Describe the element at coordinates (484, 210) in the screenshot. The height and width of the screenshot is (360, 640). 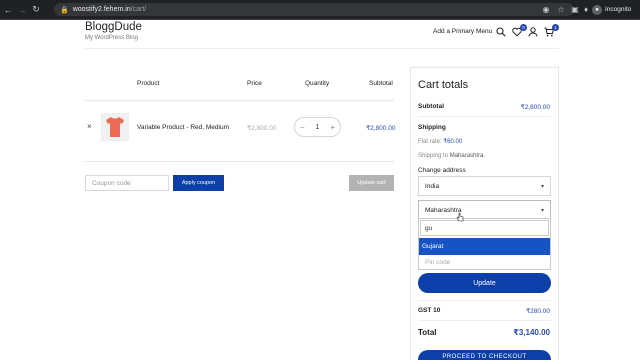
I see `state-select: Maharashtra ▾` at that location.